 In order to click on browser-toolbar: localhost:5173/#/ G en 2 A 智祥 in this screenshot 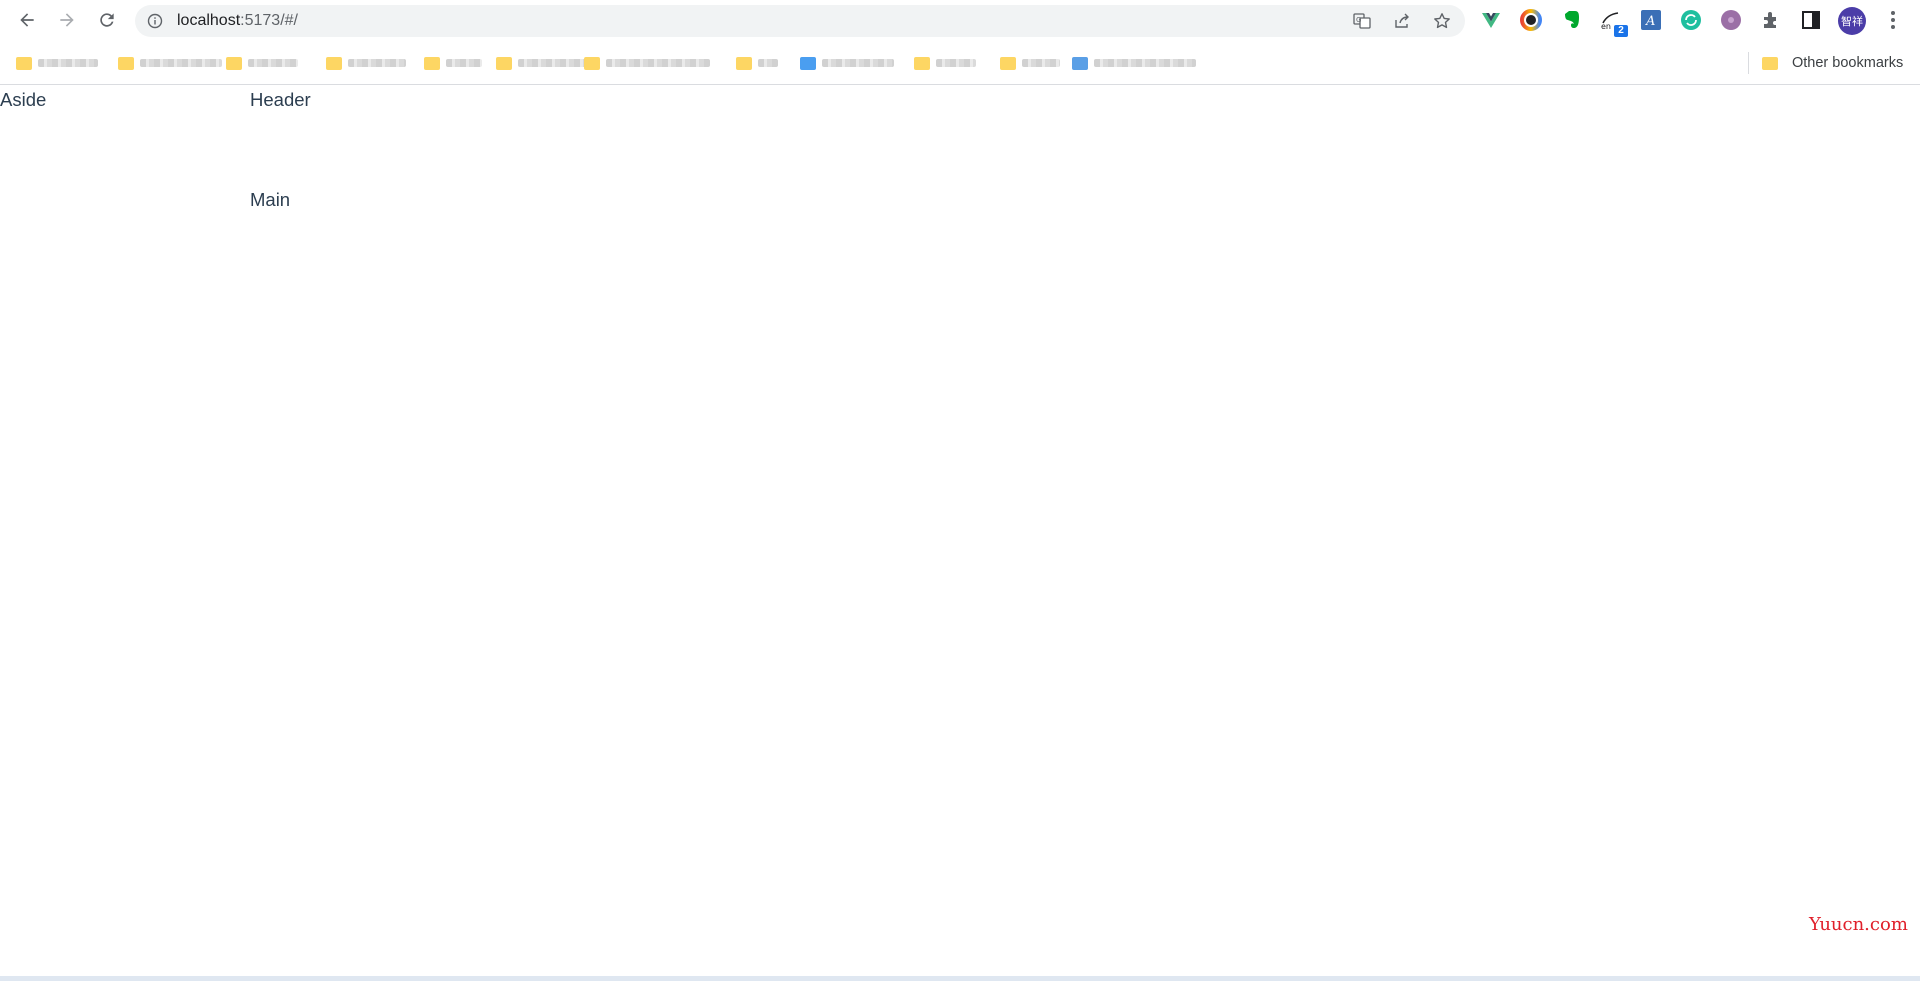, I will do `click(960, 21)`.